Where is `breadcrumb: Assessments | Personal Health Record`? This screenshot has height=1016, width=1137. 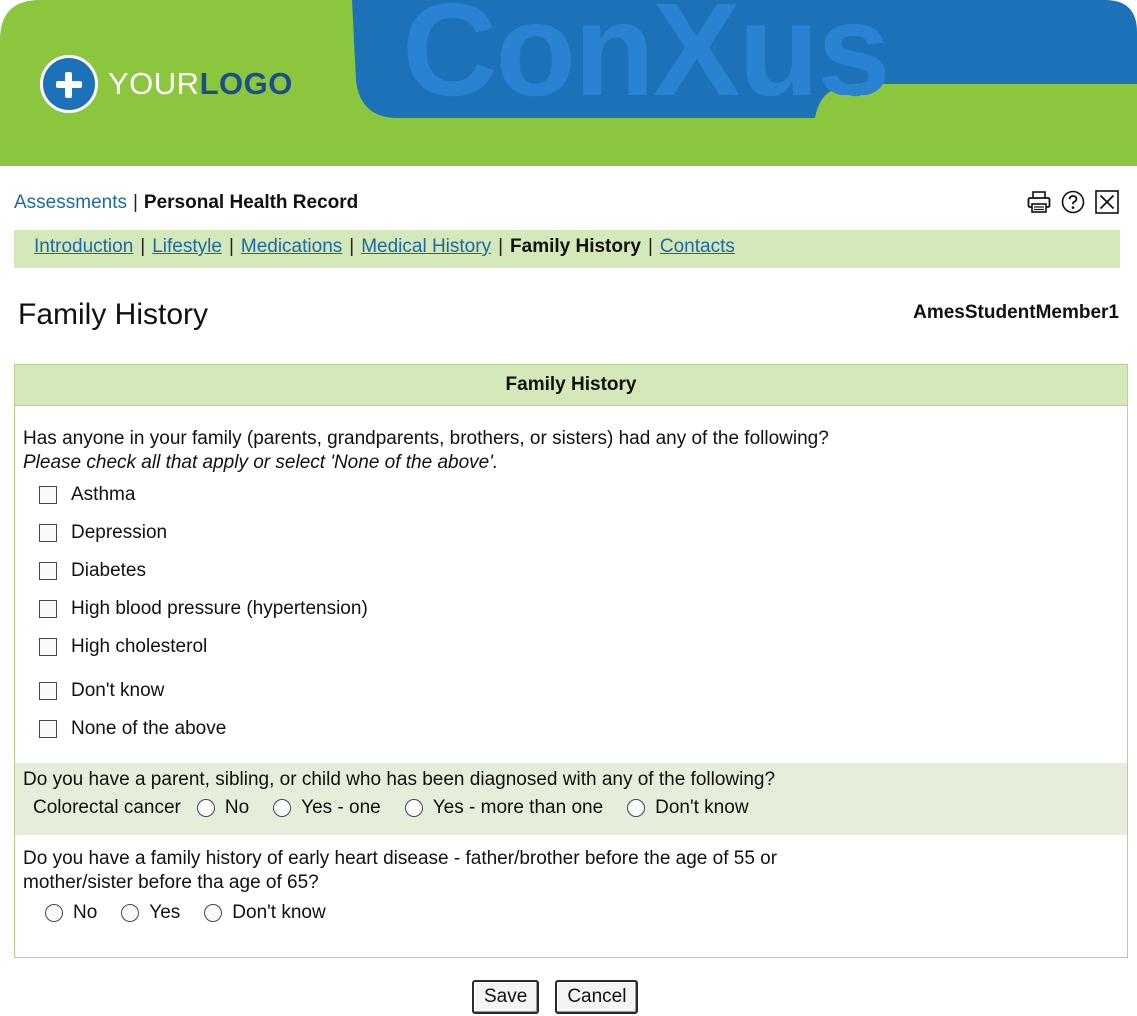
breadcrumb: Assessments | Personal Health Record is located at coordinates (186, 203).